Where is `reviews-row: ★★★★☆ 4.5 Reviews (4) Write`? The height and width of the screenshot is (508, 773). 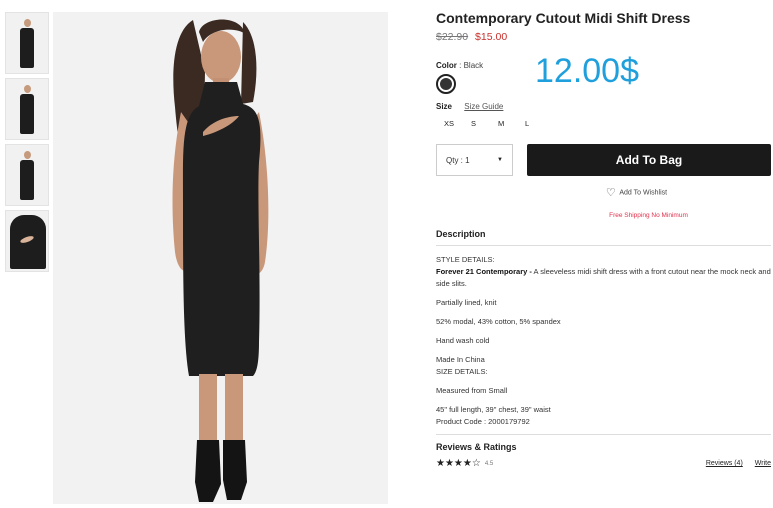 reviews-row: ★★★★☆ 4.5 Reviews (4) Write is located at coordinates (603, 463).